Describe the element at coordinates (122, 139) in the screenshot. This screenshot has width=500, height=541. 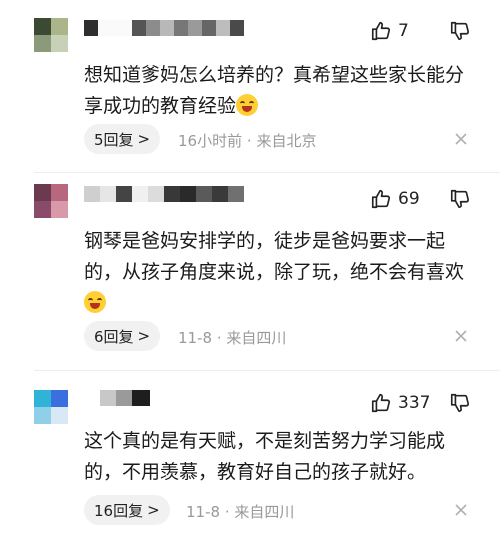
I see `view-replies-button: 5回复 >` at that location.